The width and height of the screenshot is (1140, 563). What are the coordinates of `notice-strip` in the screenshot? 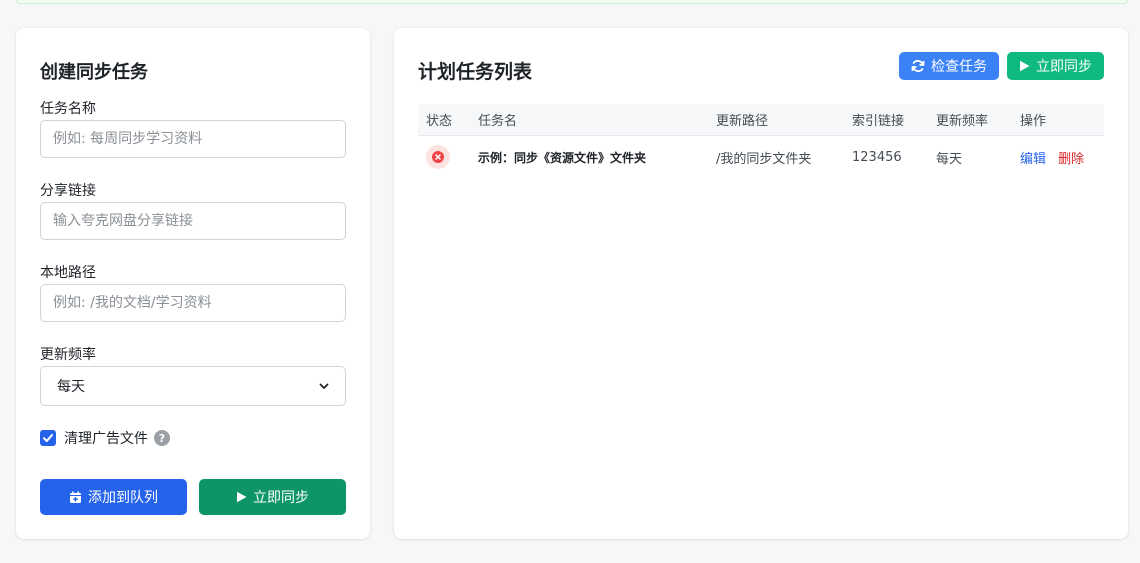 It's located at (572, 2).